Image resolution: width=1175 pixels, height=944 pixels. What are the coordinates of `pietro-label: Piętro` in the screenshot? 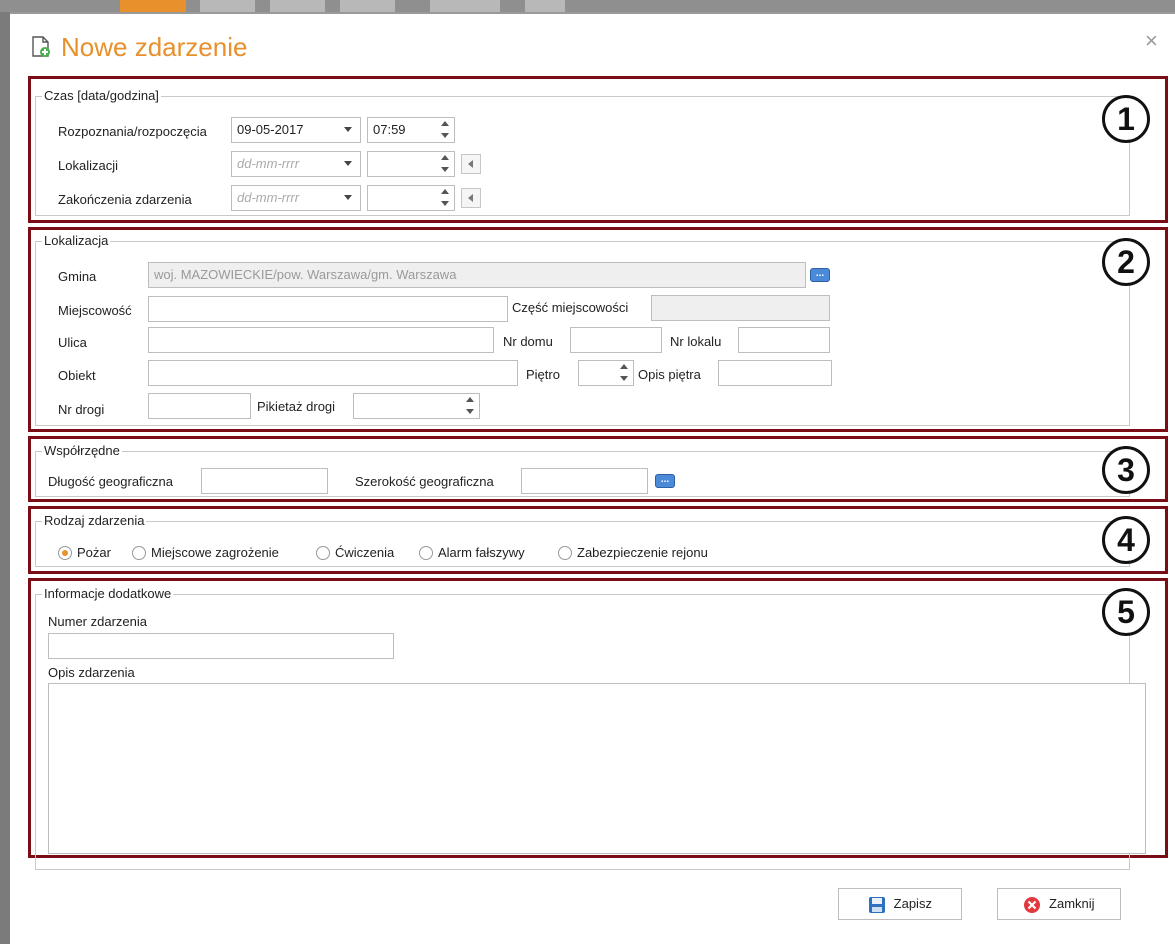 It's located at (543, 374).